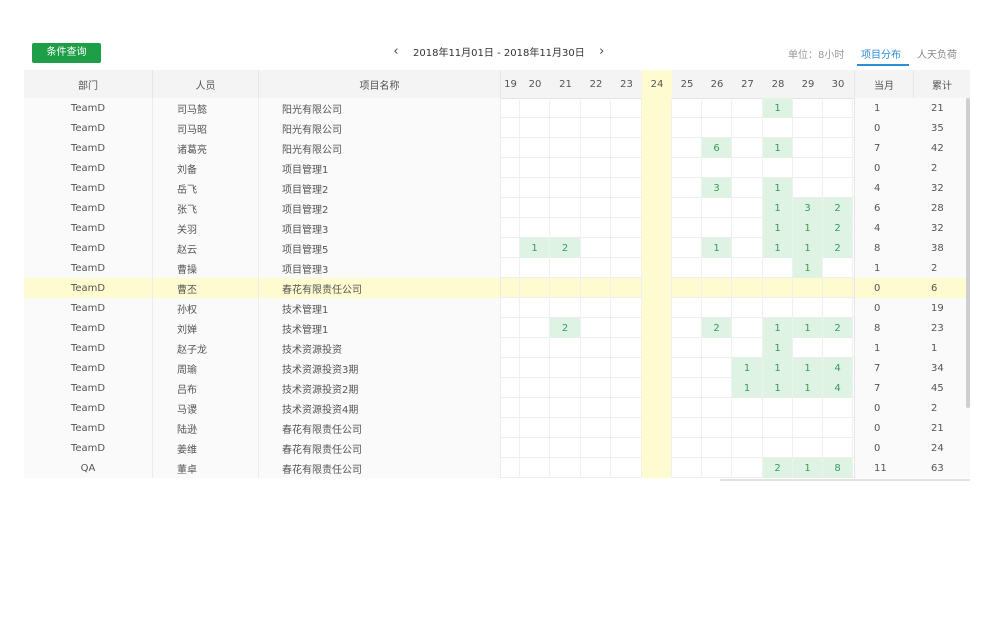 The height and width of the screenshot is (641, 995). I want to click on table-row: TeamD 司马昭 阳光有限公司 0 35, so click(497, 128).